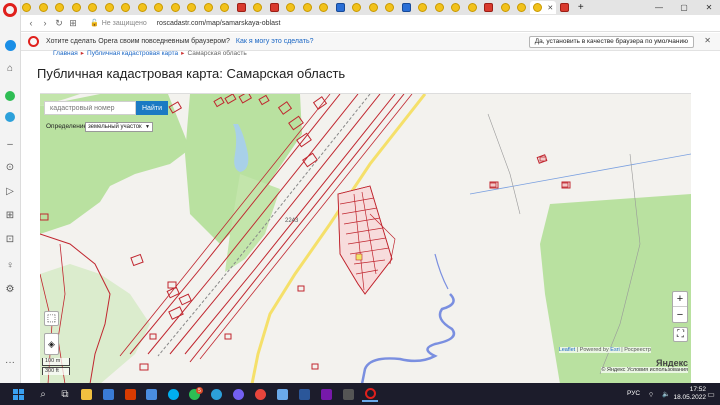 The image size is (720, 405). What do you see at coordinates (194, 394) in the screenshot?
I see `whatsapp-app-icon: 5` at bounding box center [194, 394].